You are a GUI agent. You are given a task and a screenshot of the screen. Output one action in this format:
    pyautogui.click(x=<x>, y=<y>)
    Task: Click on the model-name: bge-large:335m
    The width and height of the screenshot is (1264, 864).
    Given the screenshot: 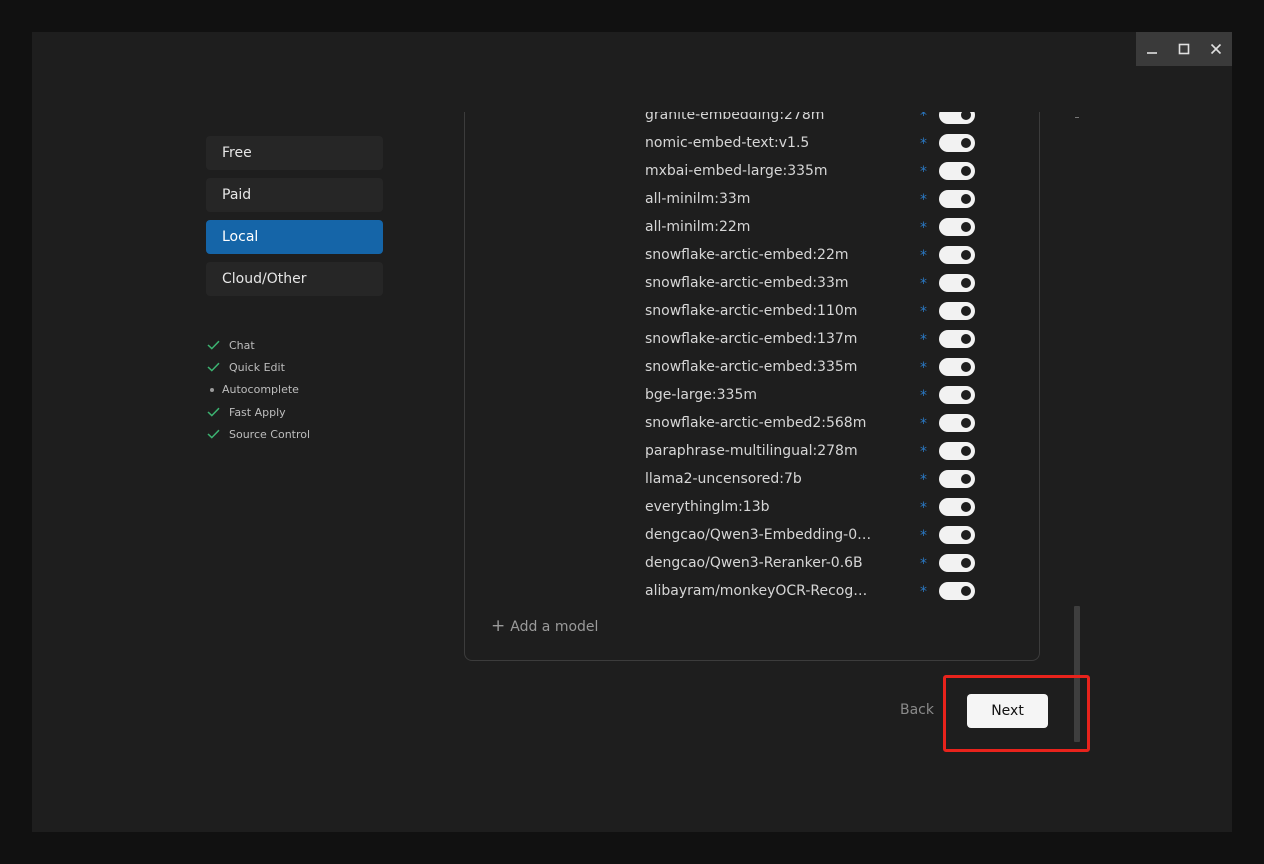 What is the action you would take?
    pyautogui.click(x=701, y=395)
    